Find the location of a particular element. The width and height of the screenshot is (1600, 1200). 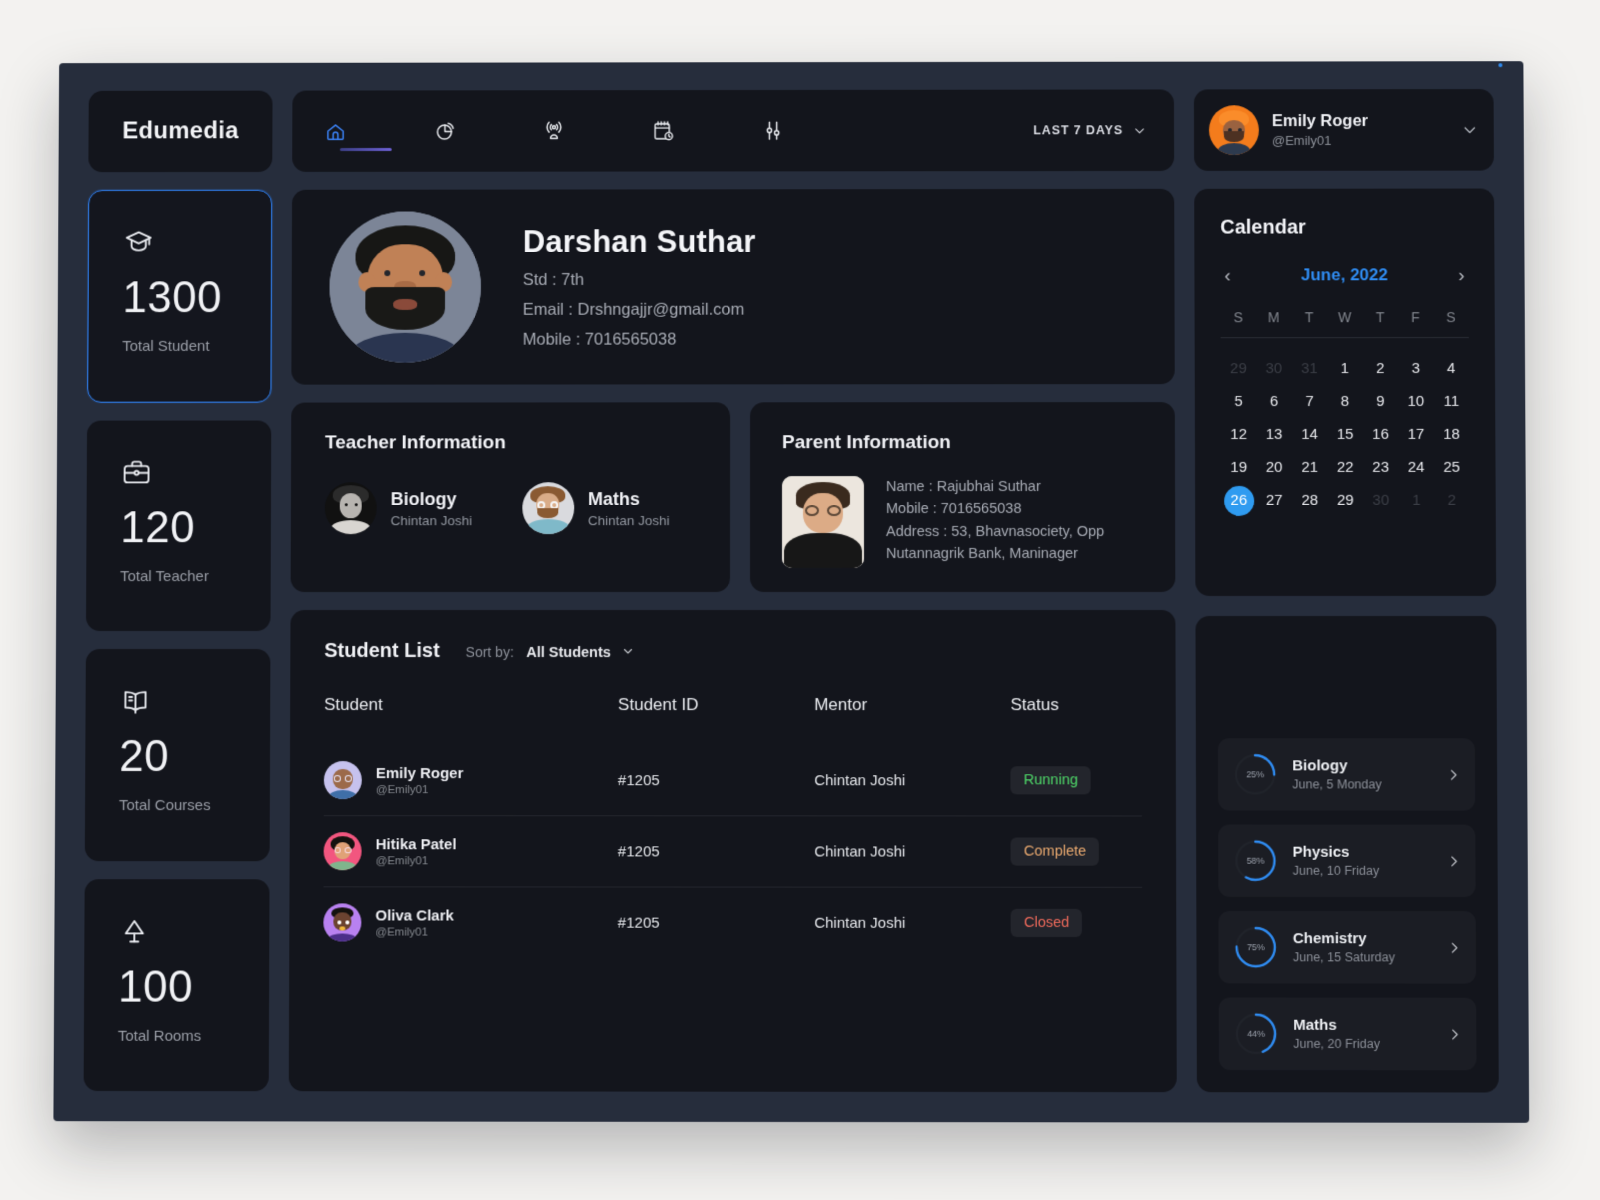

calendar-day: 15 is located at coordinates (1345, 434).